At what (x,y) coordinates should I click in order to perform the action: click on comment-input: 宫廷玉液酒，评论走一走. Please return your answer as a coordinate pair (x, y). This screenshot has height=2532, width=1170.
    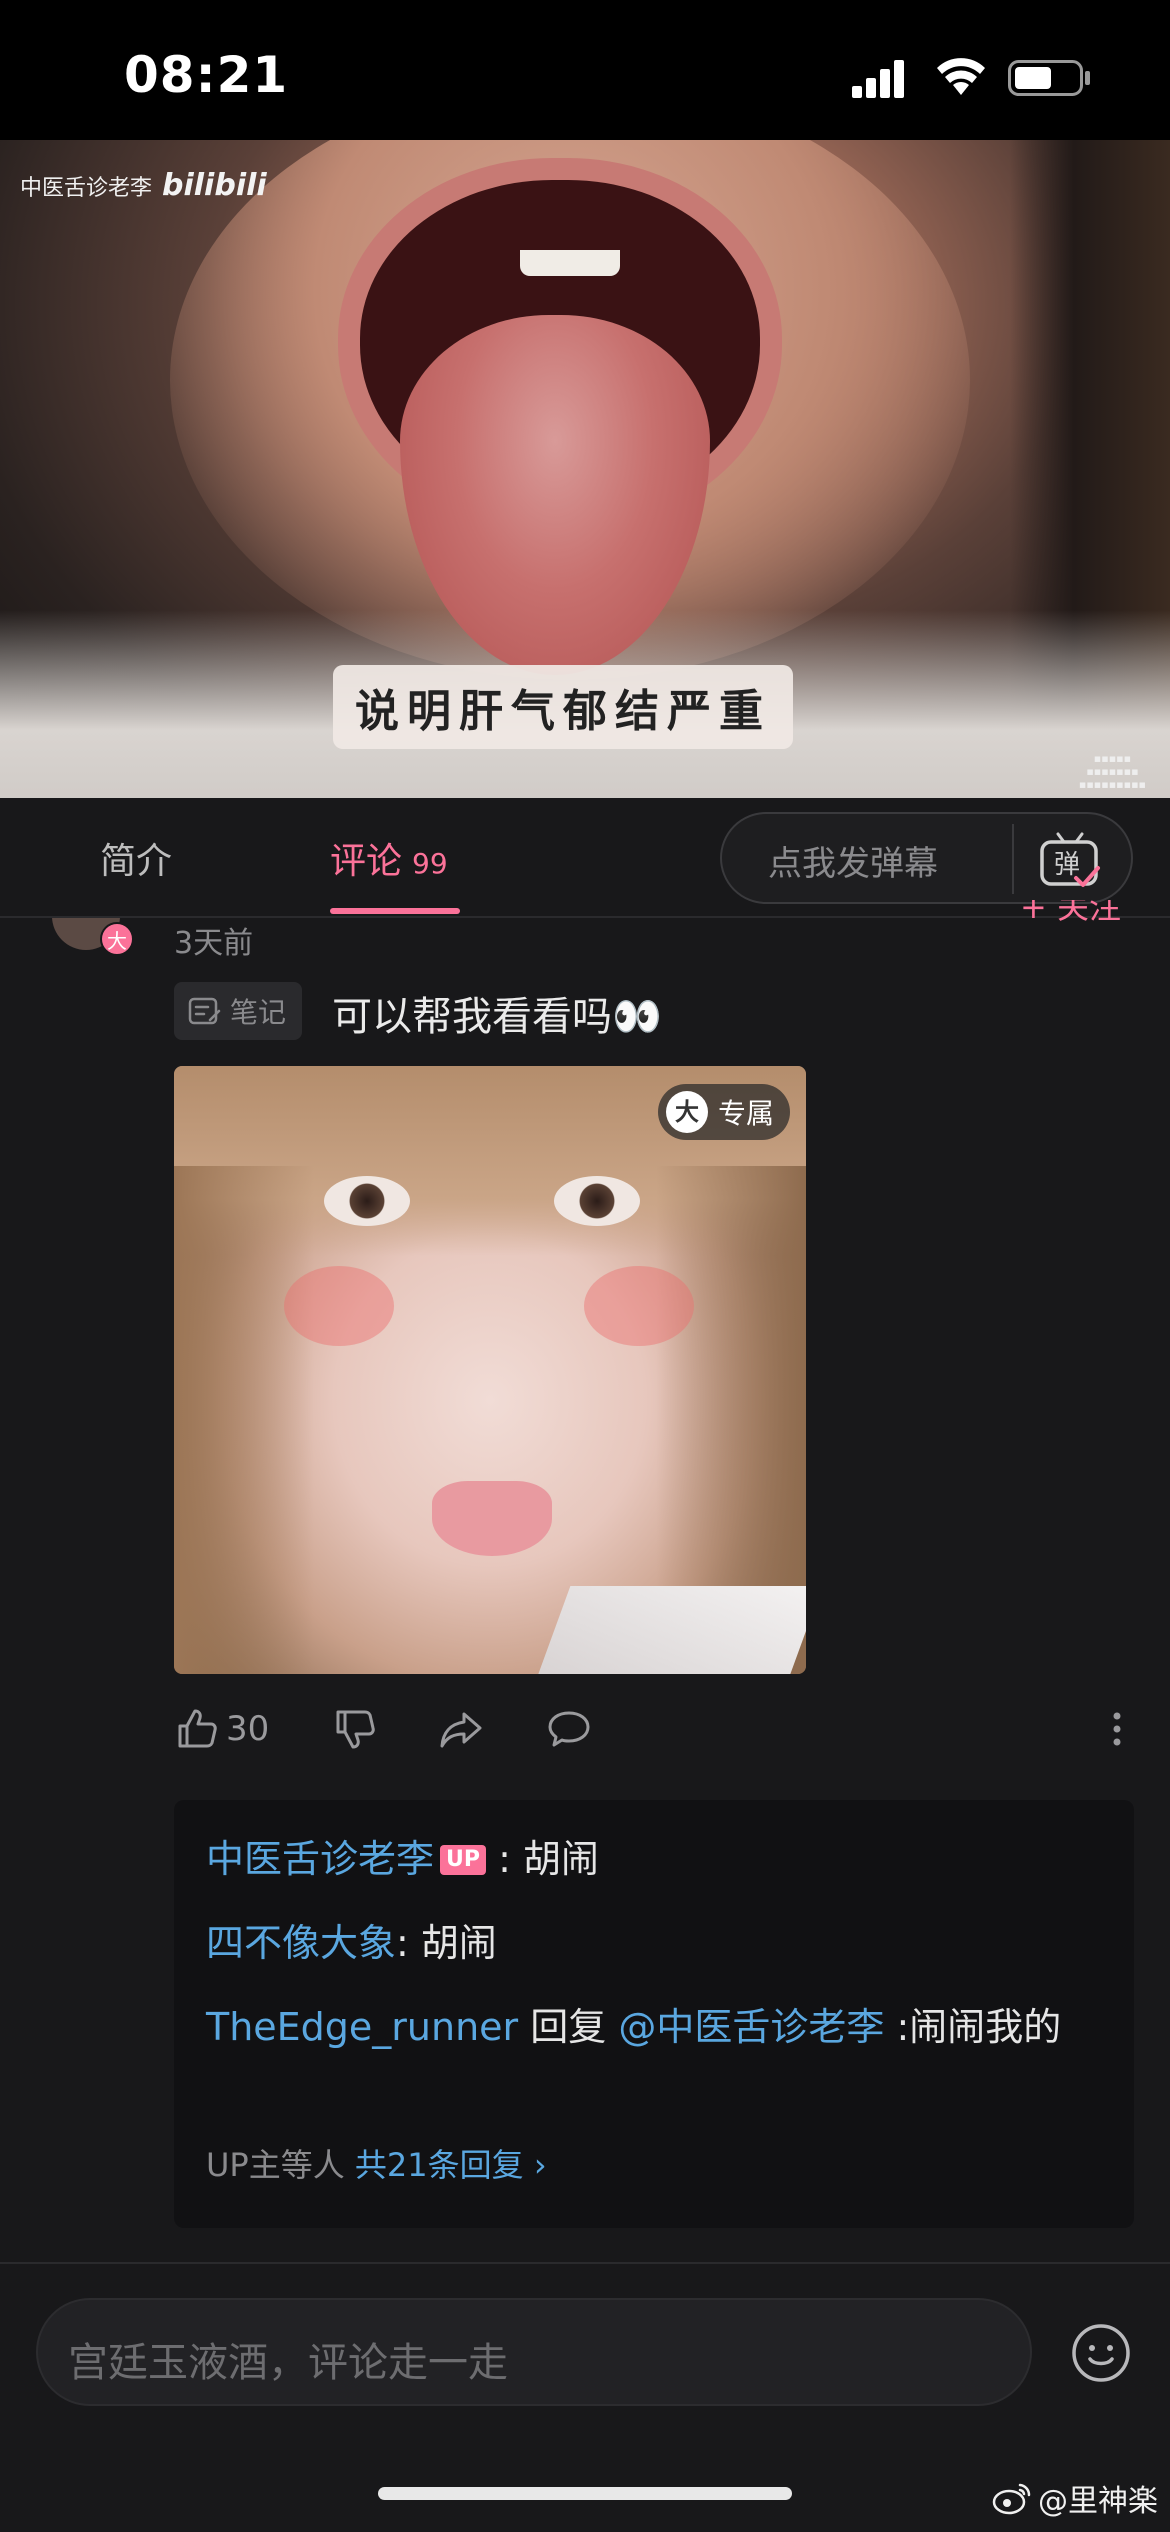
    Looking at the image, I should click on (534, 2352).